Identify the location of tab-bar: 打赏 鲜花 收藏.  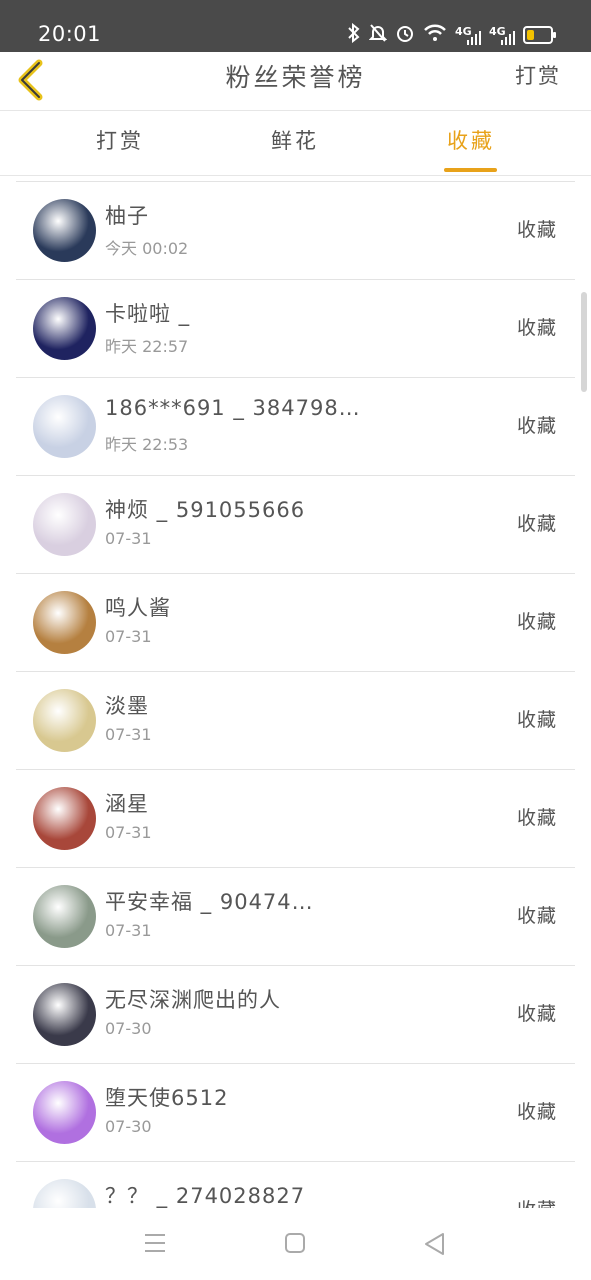
(295, 143).